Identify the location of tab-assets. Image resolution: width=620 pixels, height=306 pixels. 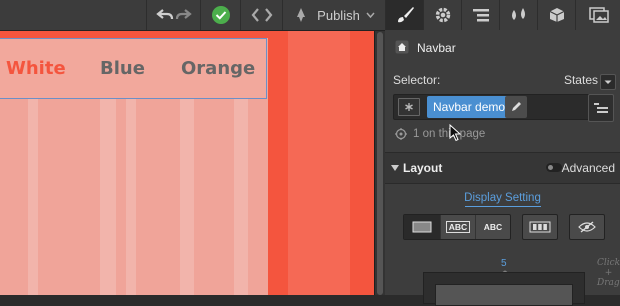
(597, 15).